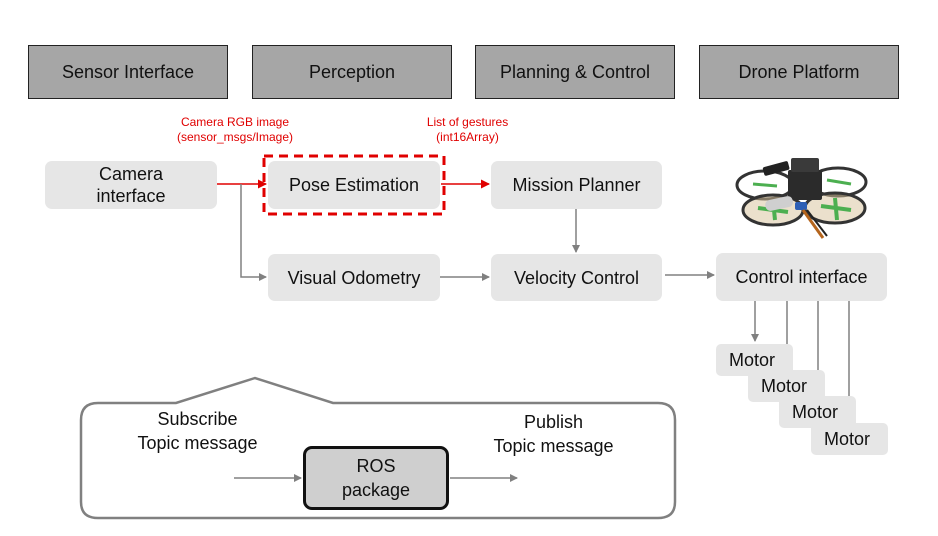 This screenshot has height=536, width=938. What do you see at coordinates (575, 72) in the screenshot?
I see `header-planning-control: Planning & Control` at bounding box center [575, 72].